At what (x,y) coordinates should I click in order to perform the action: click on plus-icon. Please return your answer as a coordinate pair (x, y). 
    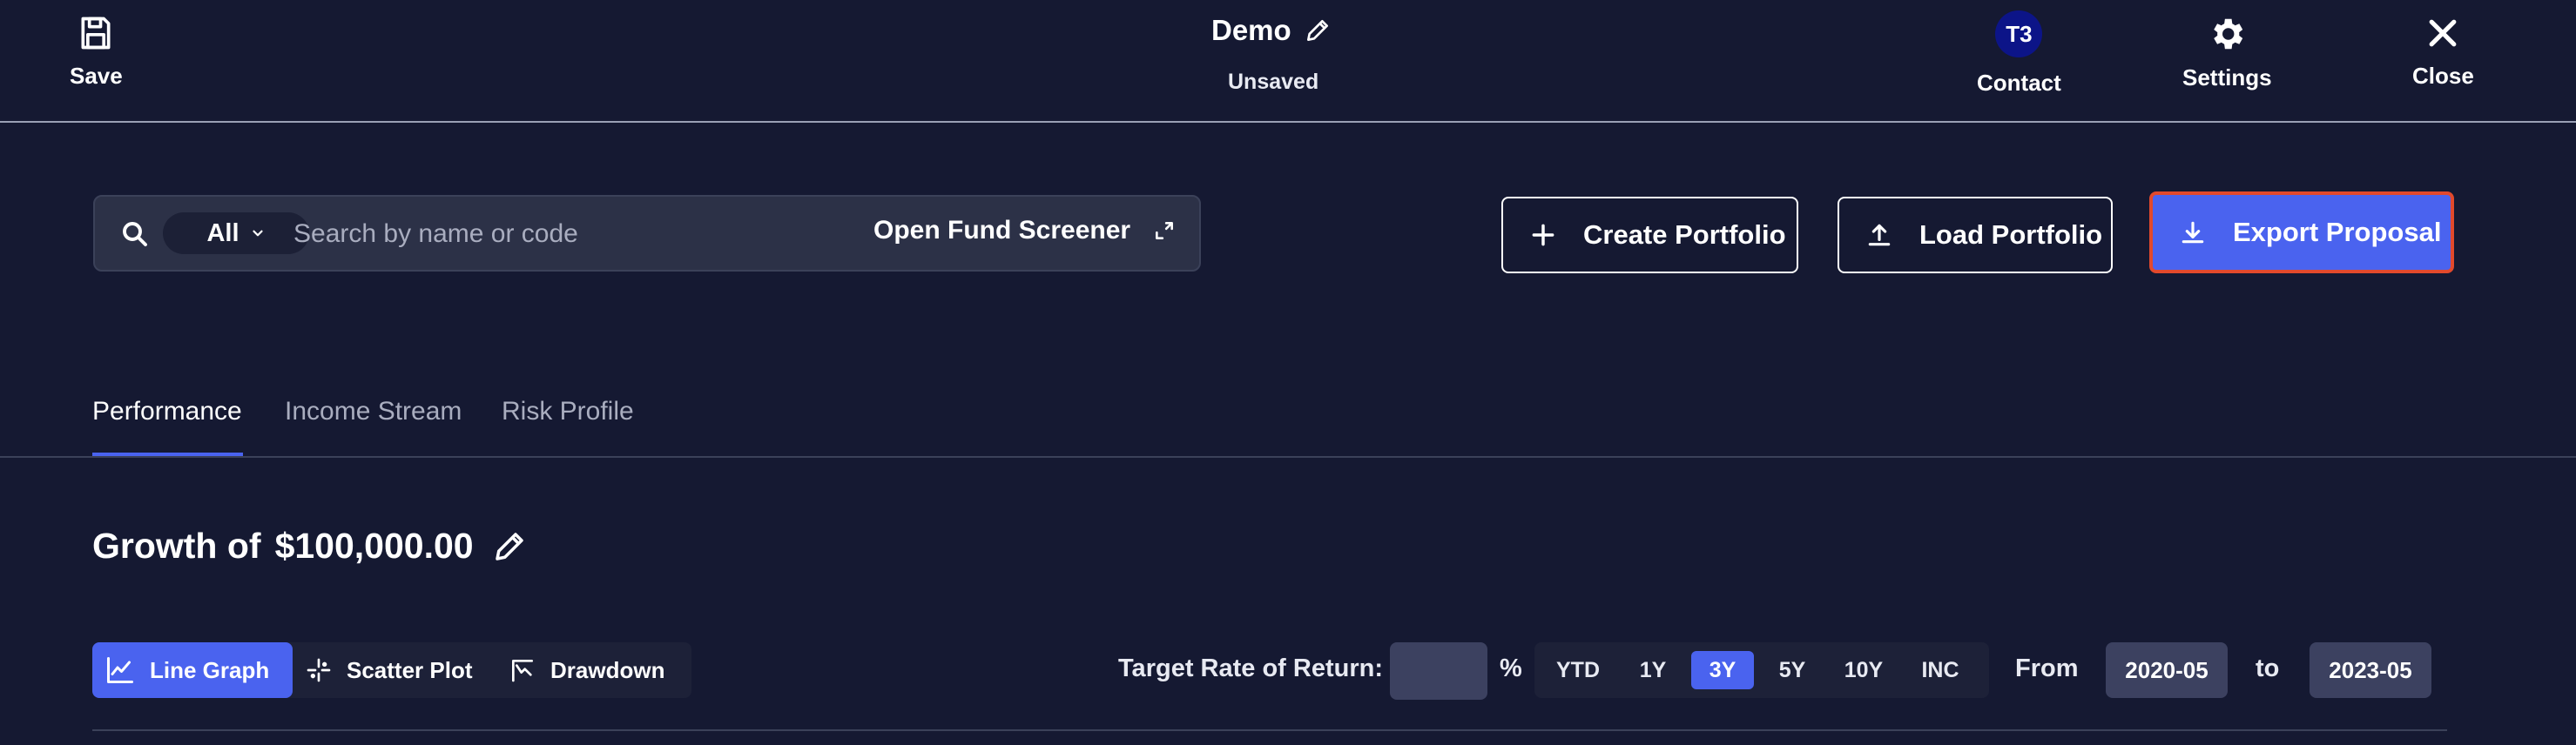
    Looking at the image, I should click on (1543, 235).